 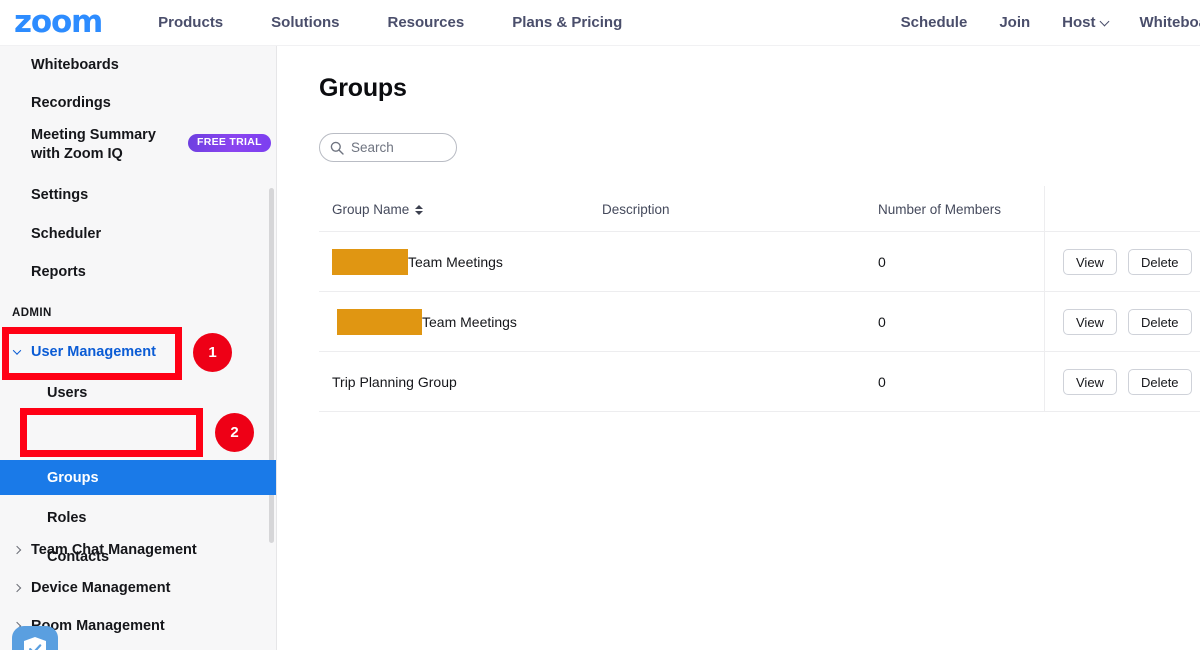 I want to click on search-placeholder: Search, so click(x=372, y=147).